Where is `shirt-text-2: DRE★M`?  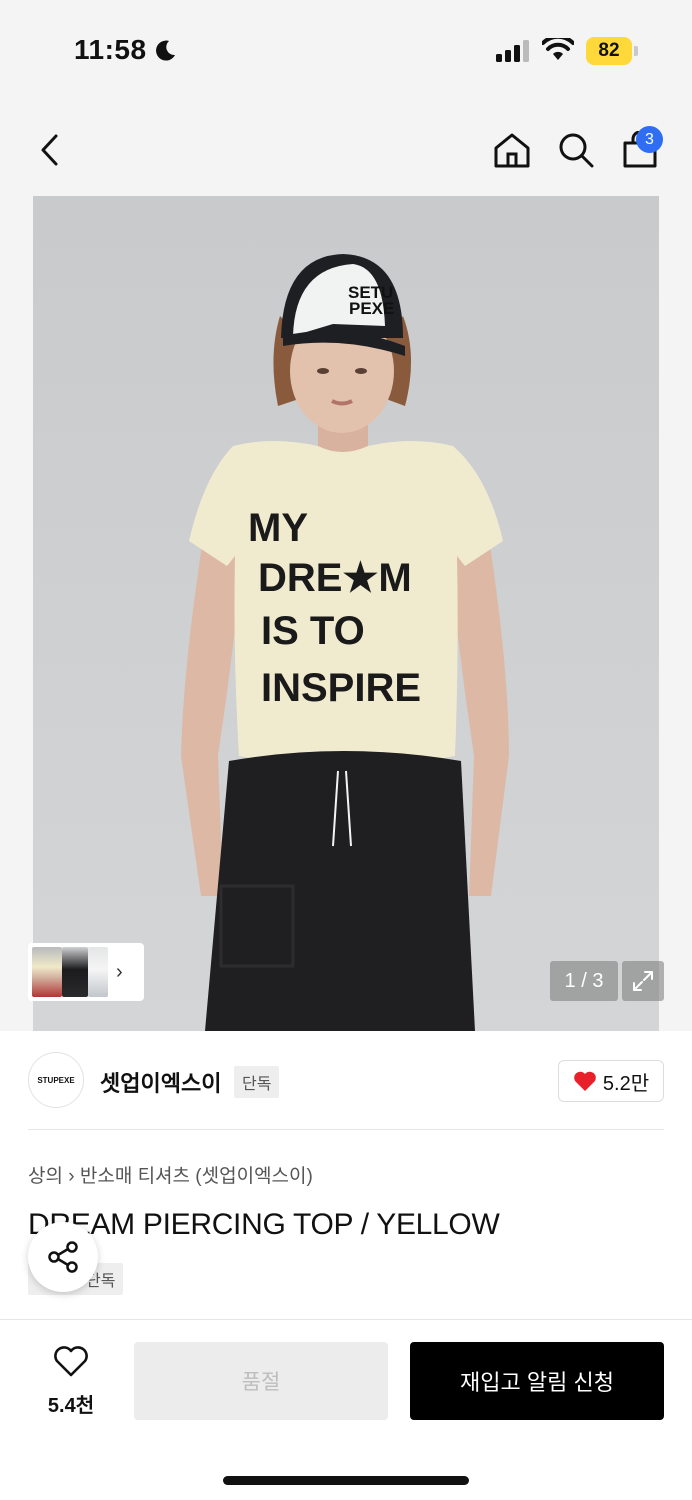 shirt-text-2: DRE★M is located at coordinates (335, 578).